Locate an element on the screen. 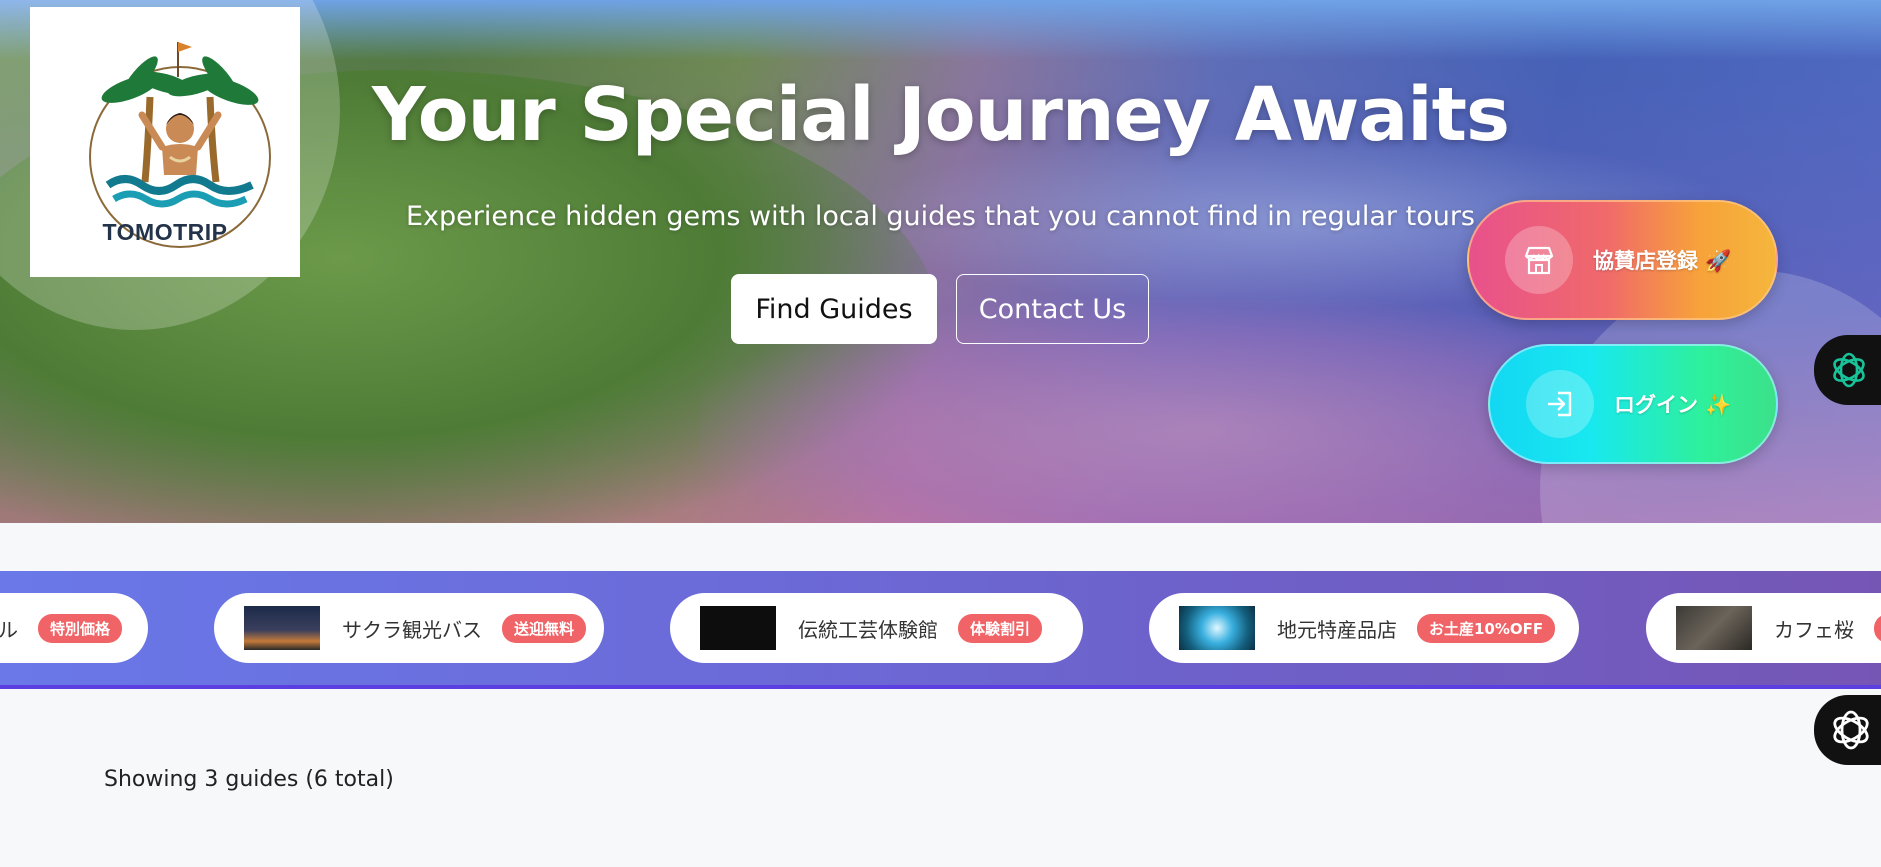 This screenshot has height=867, width=1881. sponsor-badge: 体験割引 is located at coordinates (1000, 628).